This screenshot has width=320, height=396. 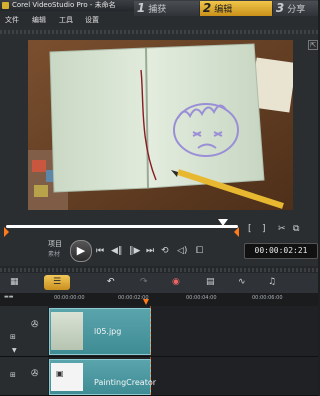 I want to click on scissors-icon: ✂, so click(x=282, y=229).